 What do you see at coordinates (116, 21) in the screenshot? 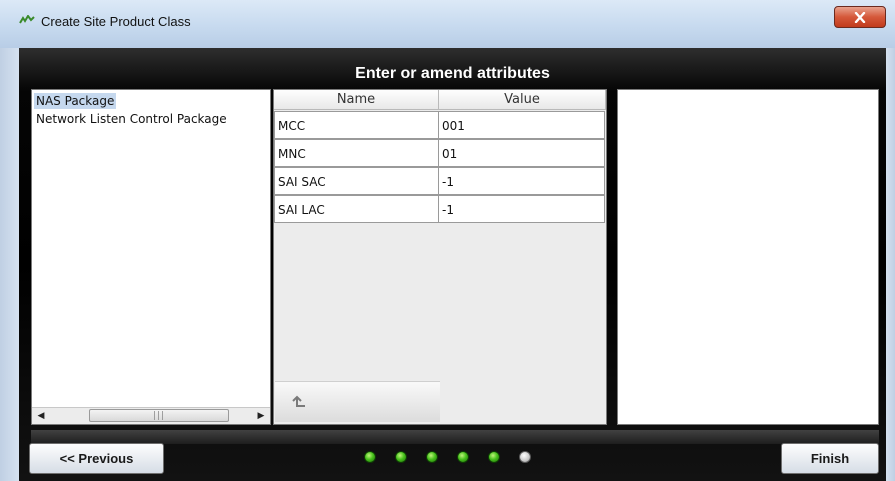
I see `window-title: Create Site Product Class` at bounding box center [116, 21].